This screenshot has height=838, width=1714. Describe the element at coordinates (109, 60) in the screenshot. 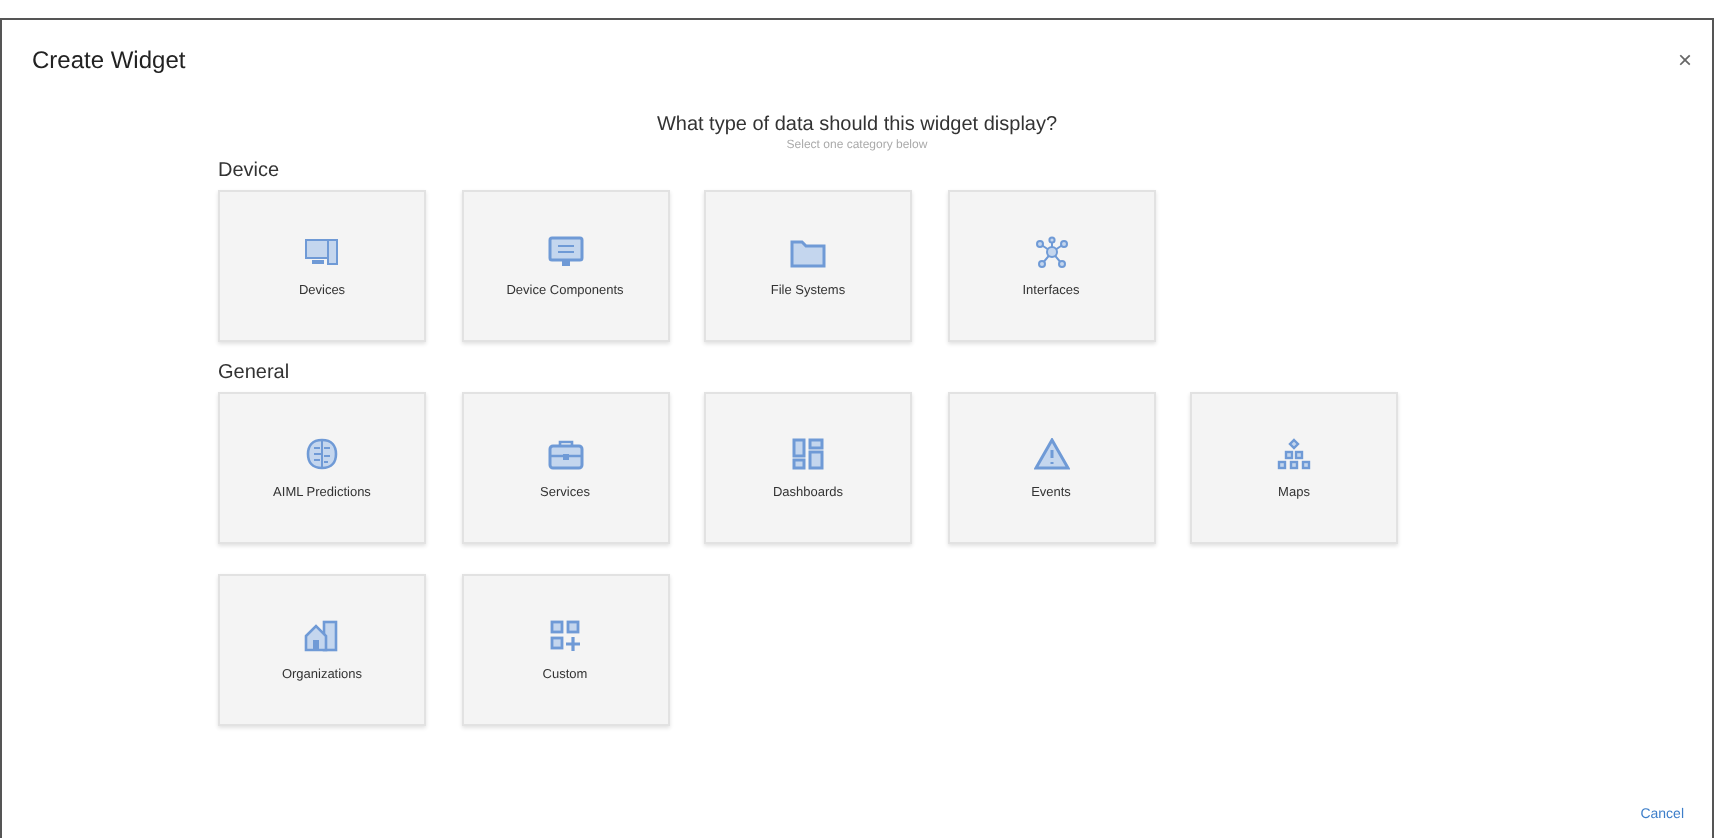

I see `dialog-title: Create Widget` at that location.